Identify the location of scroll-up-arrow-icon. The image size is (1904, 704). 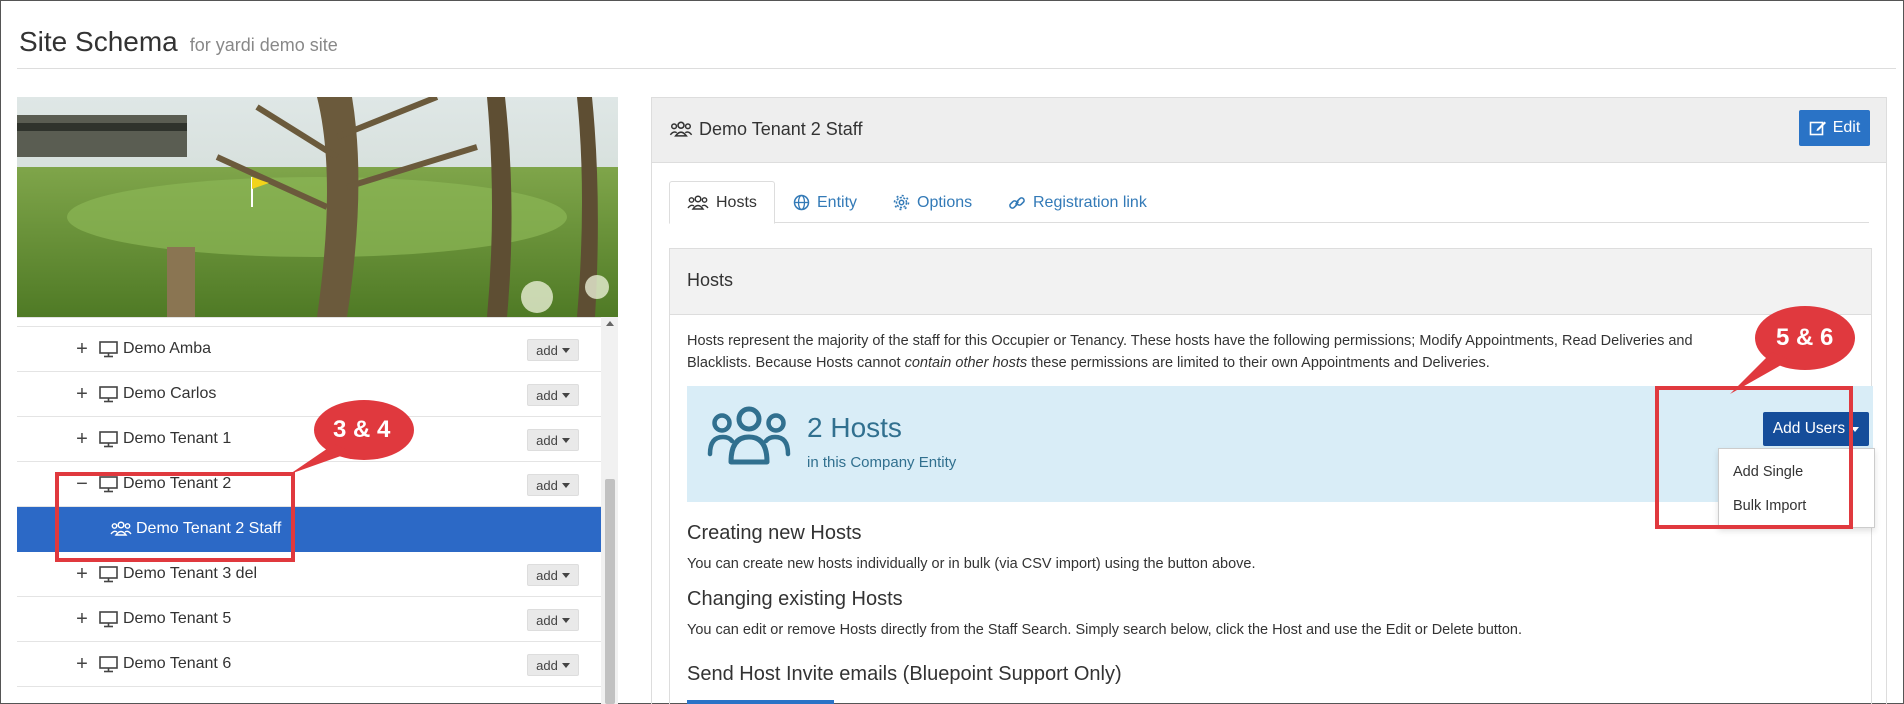
(610, 323).